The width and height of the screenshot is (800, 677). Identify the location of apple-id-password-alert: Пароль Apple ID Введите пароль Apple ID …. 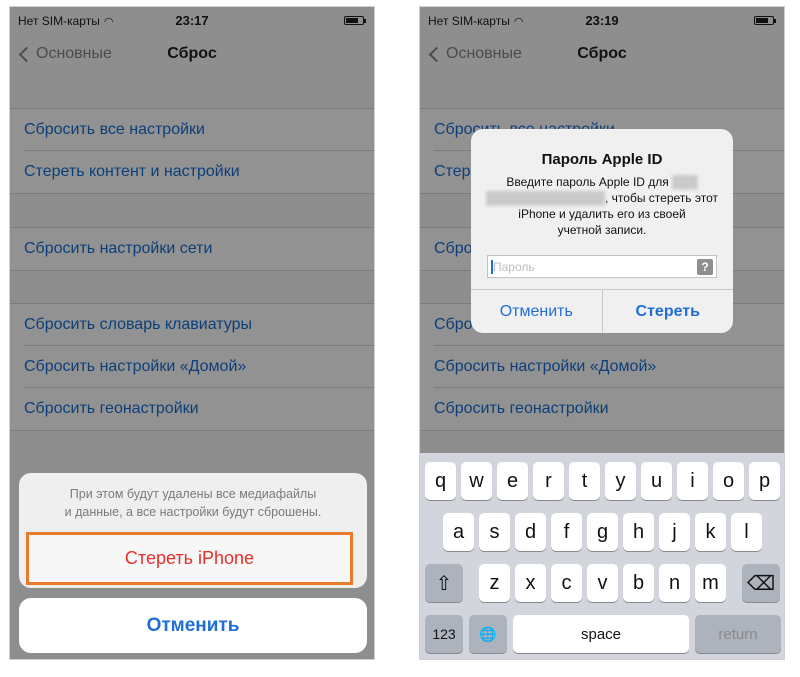
(602, 231).